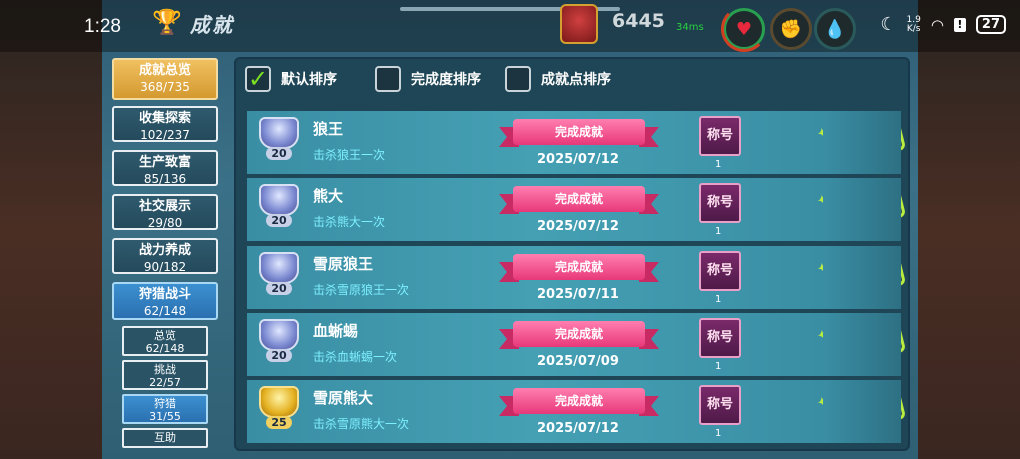 Image resolution: width=1020 pixels, height=459 pixels. What do you see at coordinates (258, 79) in the screenshot?
I see `sort-default-checkbox: ✓` at bounding box center [258, 79].